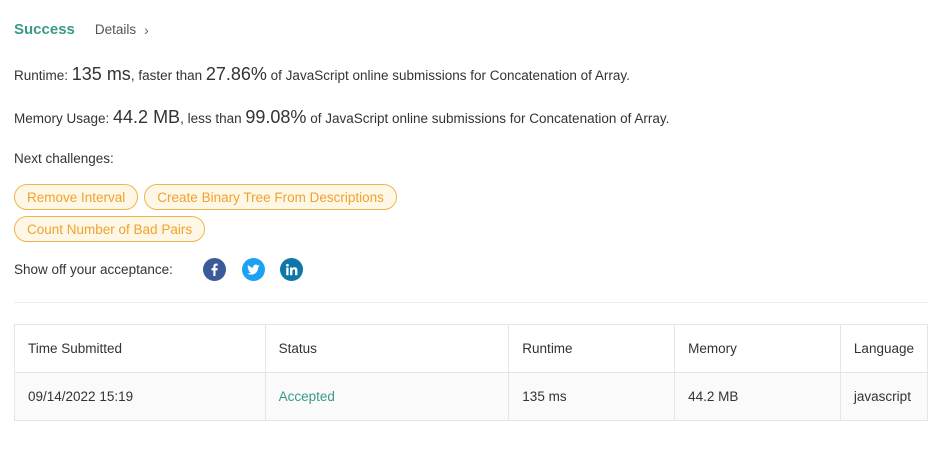 The height and width of the screenshot is (458, 940). What do you see at coordinates (757, 348) in the screenshot?
I see `column-header-memory: Memory` at bounding box center [757, 348].